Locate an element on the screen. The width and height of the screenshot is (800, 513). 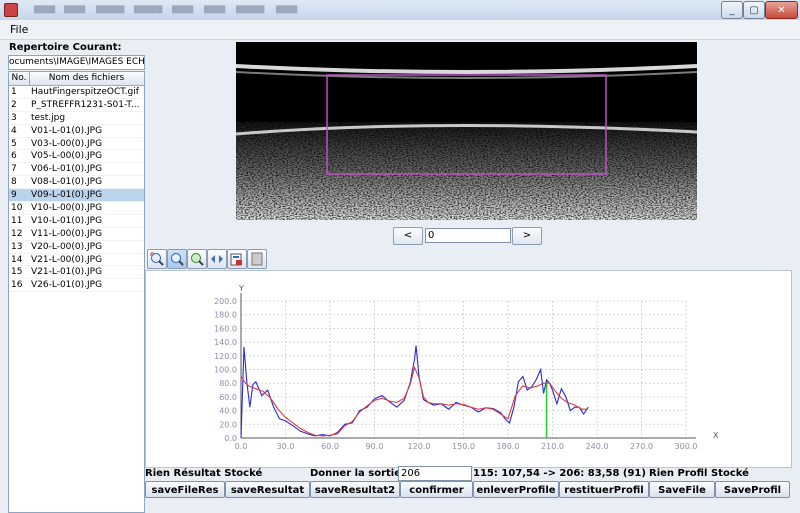
file-row: 12 V11-L-00(0).JPG is located at coordinates (76, 234).